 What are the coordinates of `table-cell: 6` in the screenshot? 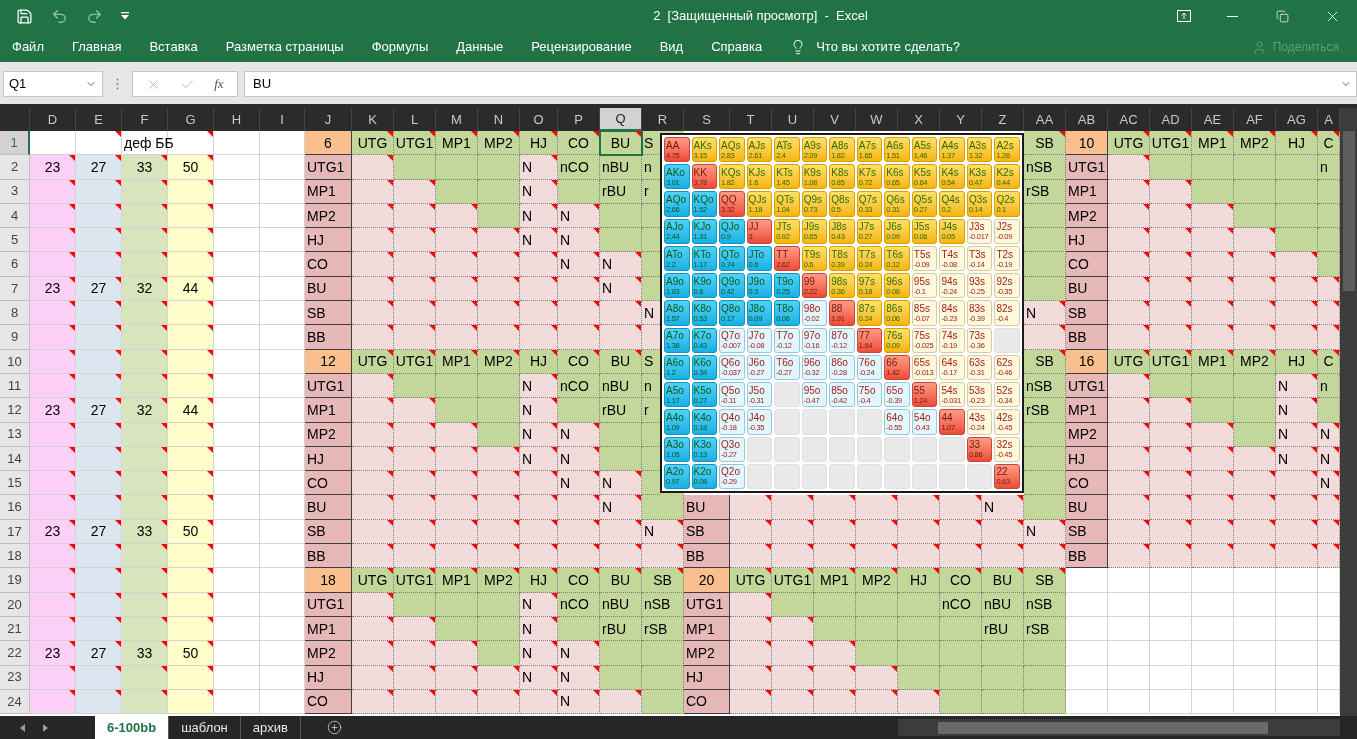 It's located at (328, 143).